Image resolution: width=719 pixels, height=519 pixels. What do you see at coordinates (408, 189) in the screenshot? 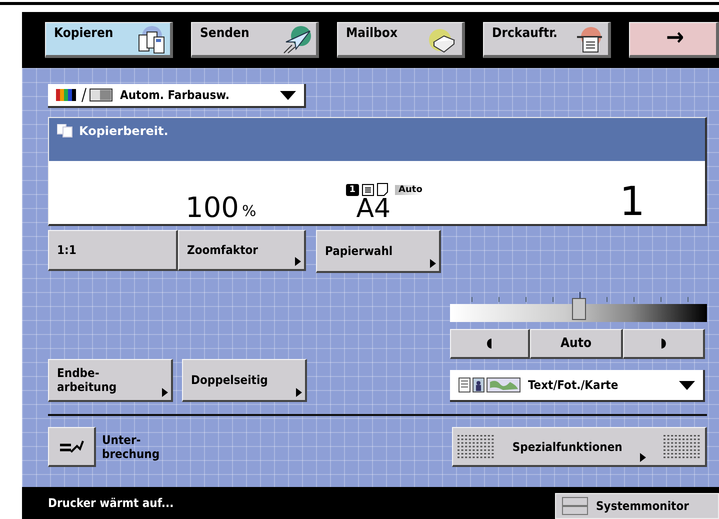
I see `paper-mode: Auto` at bounding box center [408, 189].